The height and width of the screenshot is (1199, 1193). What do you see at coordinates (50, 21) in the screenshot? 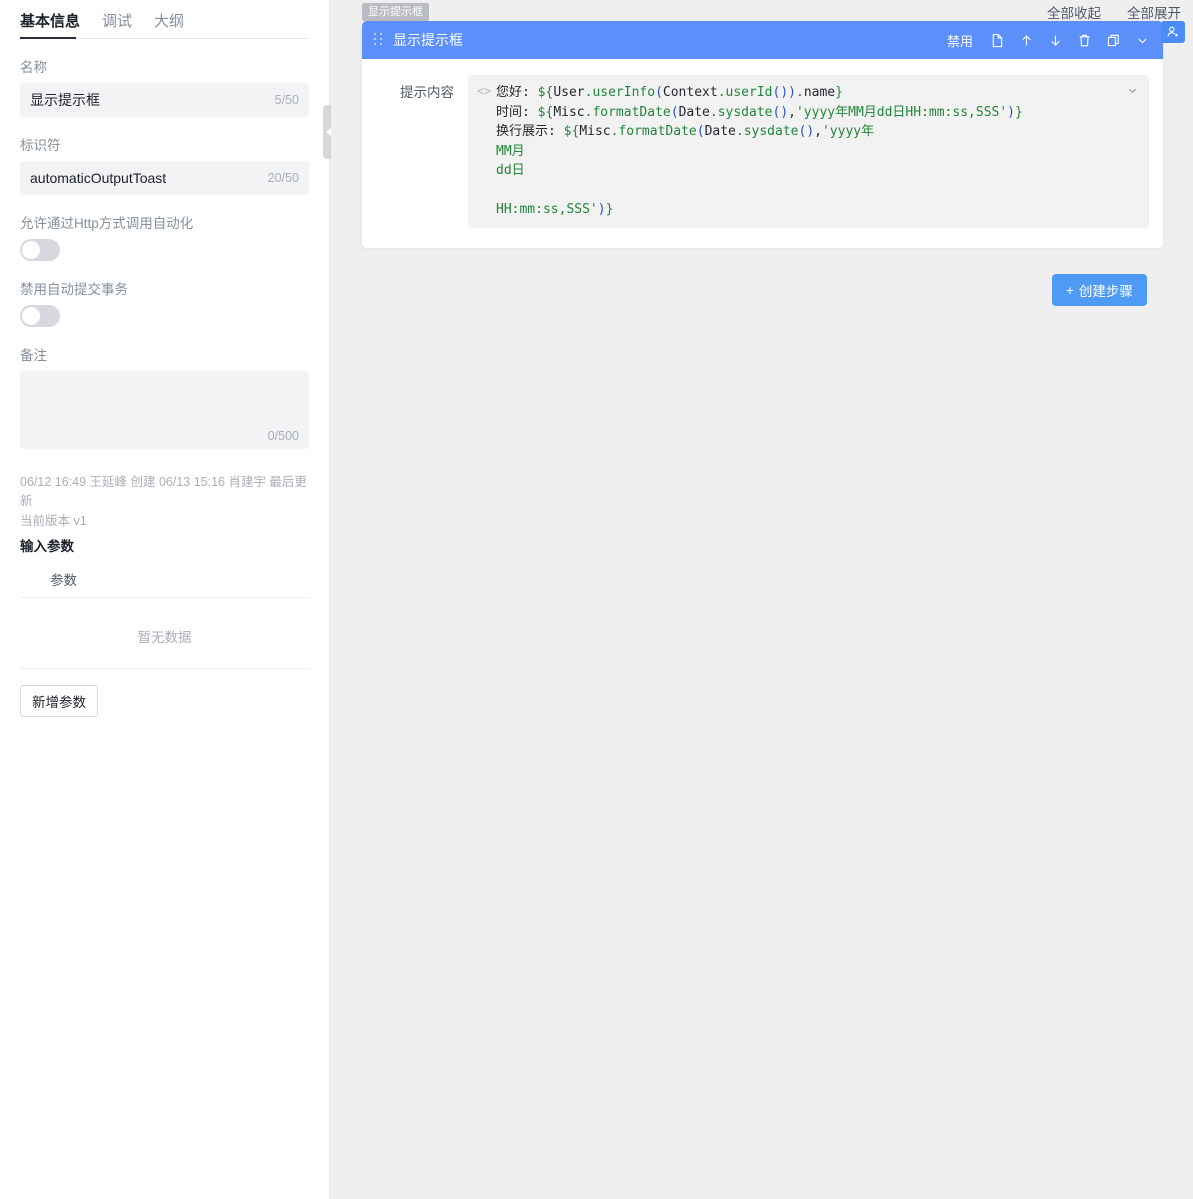
I see `tab-basic-info-label: 基本信息` at bounding box center [50, 21].